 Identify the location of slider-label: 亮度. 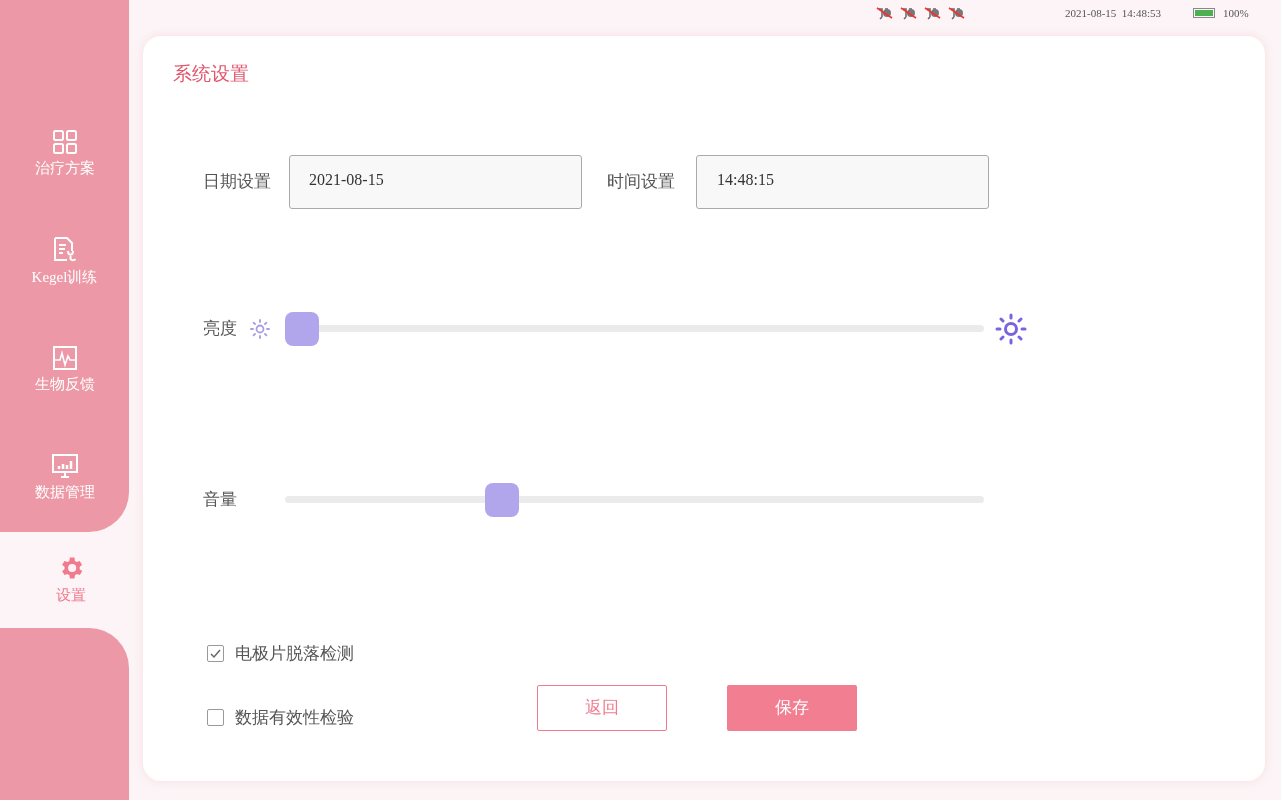
(220, 328).